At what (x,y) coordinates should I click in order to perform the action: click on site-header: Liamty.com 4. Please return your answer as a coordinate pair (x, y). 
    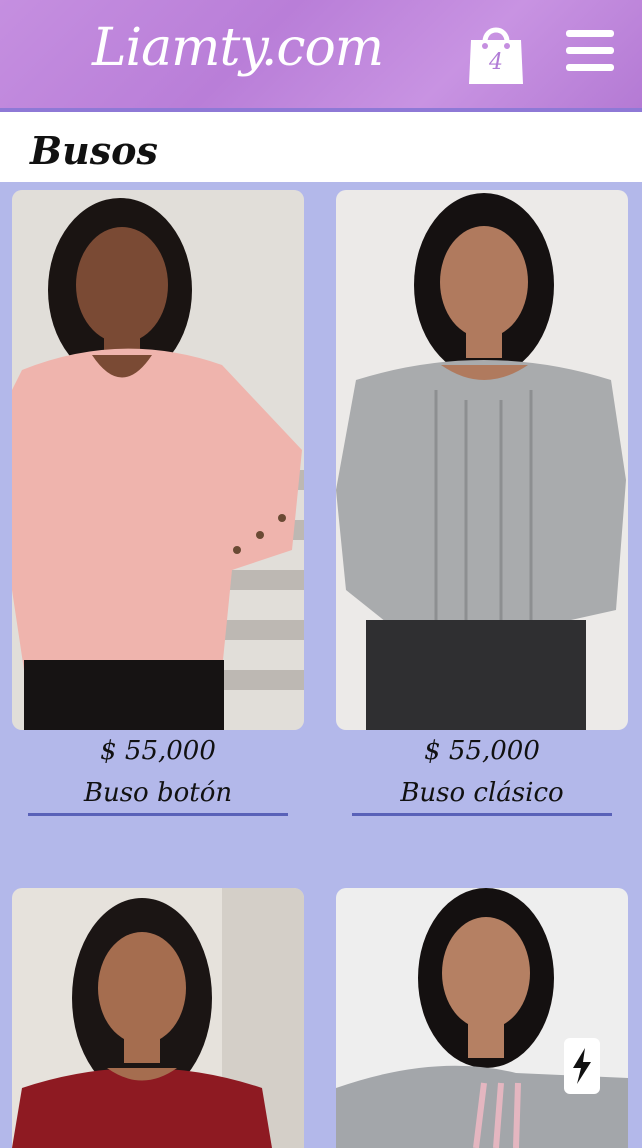
    Looking at the image, I should click on (321, 56).